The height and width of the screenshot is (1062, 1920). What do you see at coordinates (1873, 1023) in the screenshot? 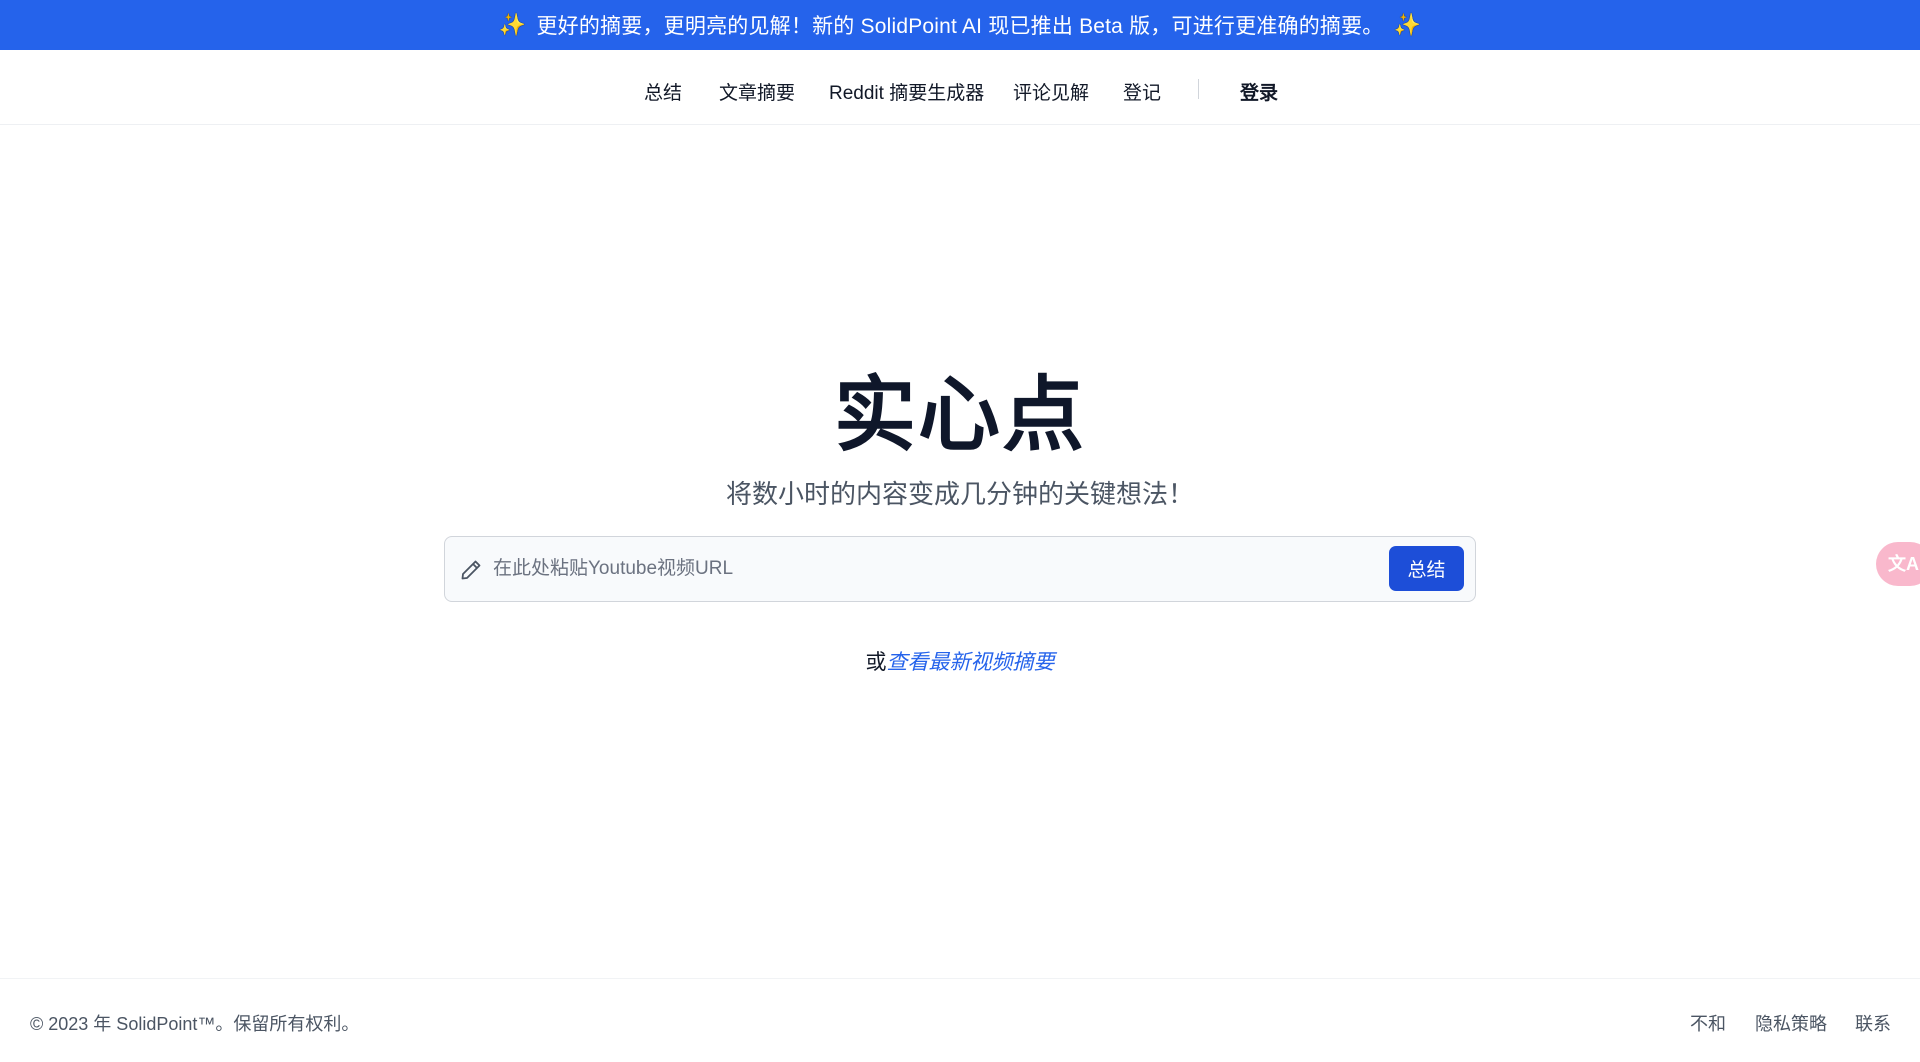
I see `footer-link-contact: 联系` at bounding box center [1873, 1023].